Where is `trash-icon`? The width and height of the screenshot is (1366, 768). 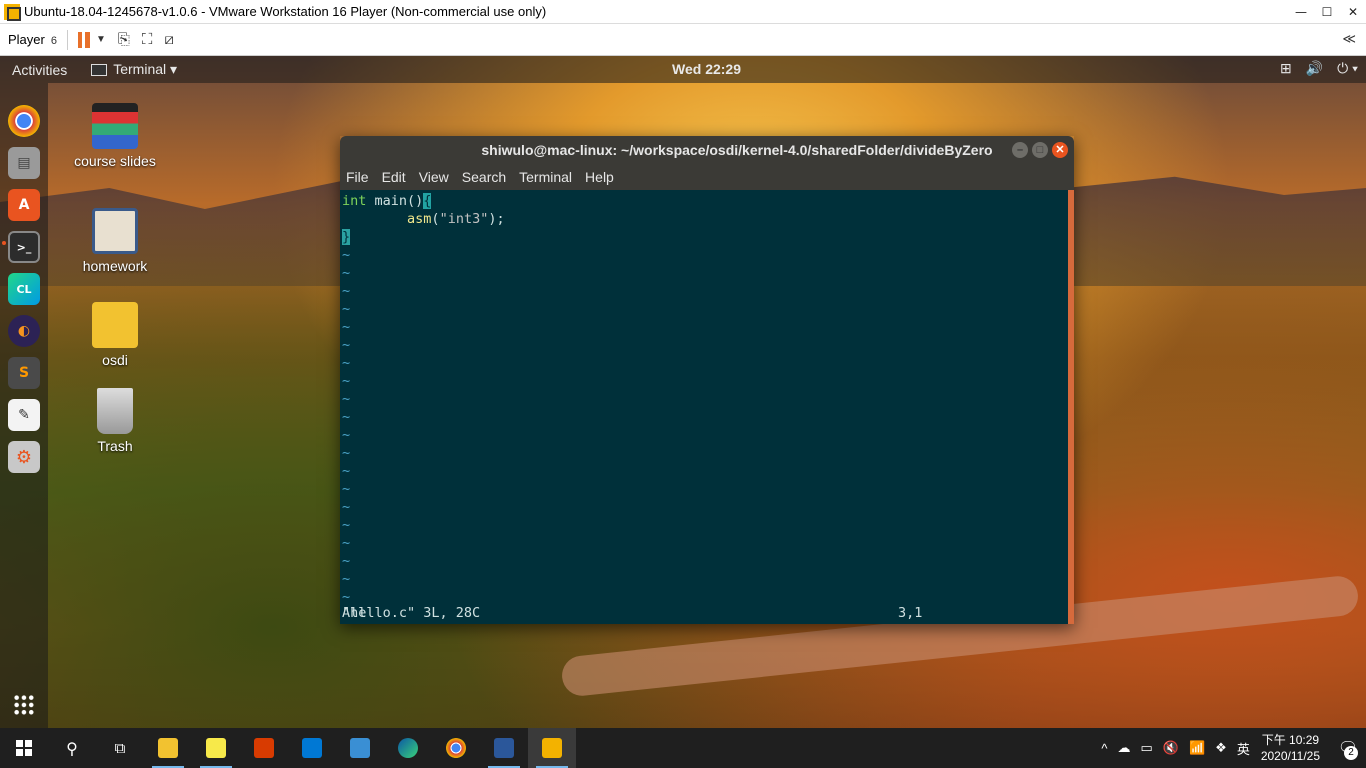 trash-icon is located at coordinates (115, 411).